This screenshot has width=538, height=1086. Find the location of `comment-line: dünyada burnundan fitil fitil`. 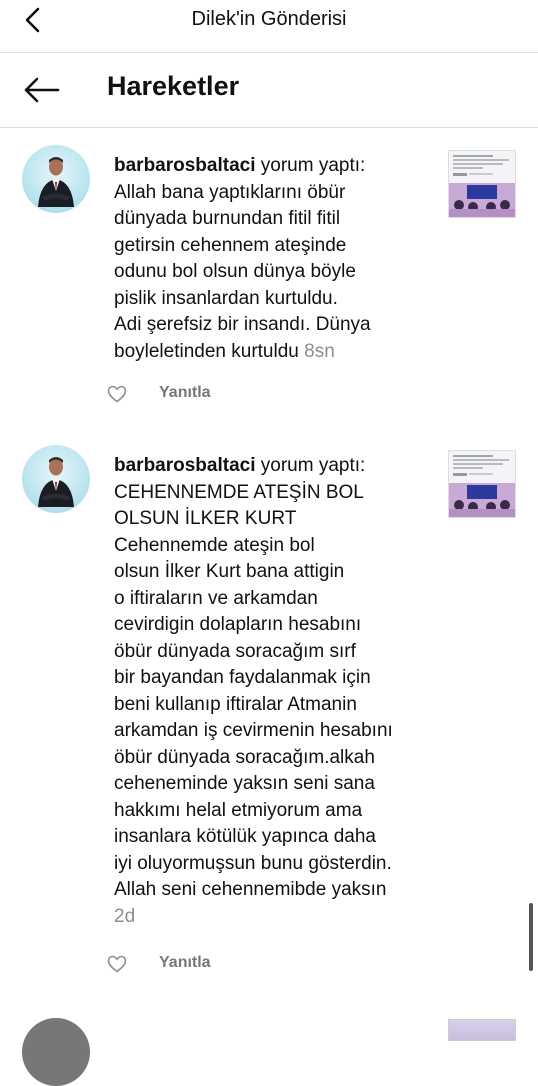

comment-line: dünyada burnundan fitil fitil is located at coordinates (227, 218).